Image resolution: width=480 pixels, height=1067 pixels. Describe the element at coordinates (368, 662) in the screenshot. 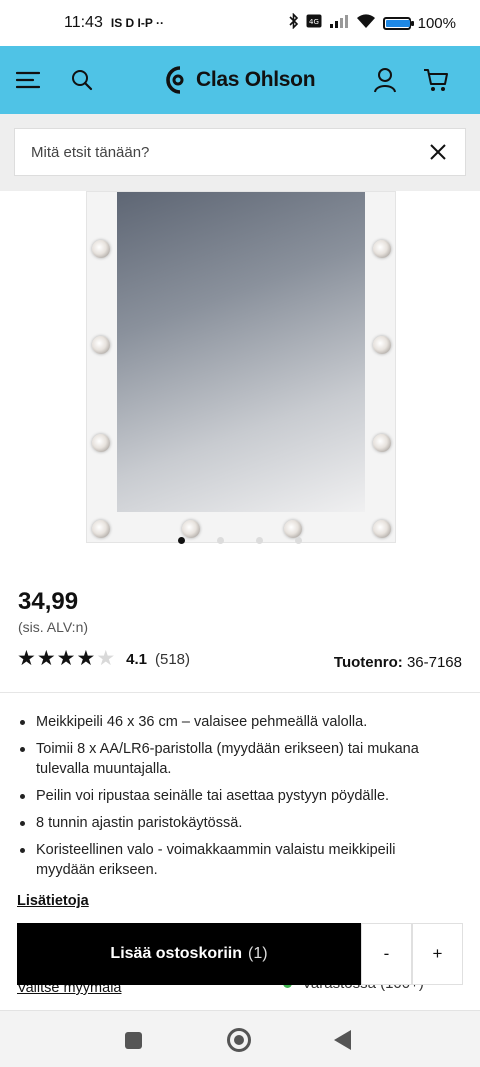

I see `sku-label: Tuotenro:` at that location.